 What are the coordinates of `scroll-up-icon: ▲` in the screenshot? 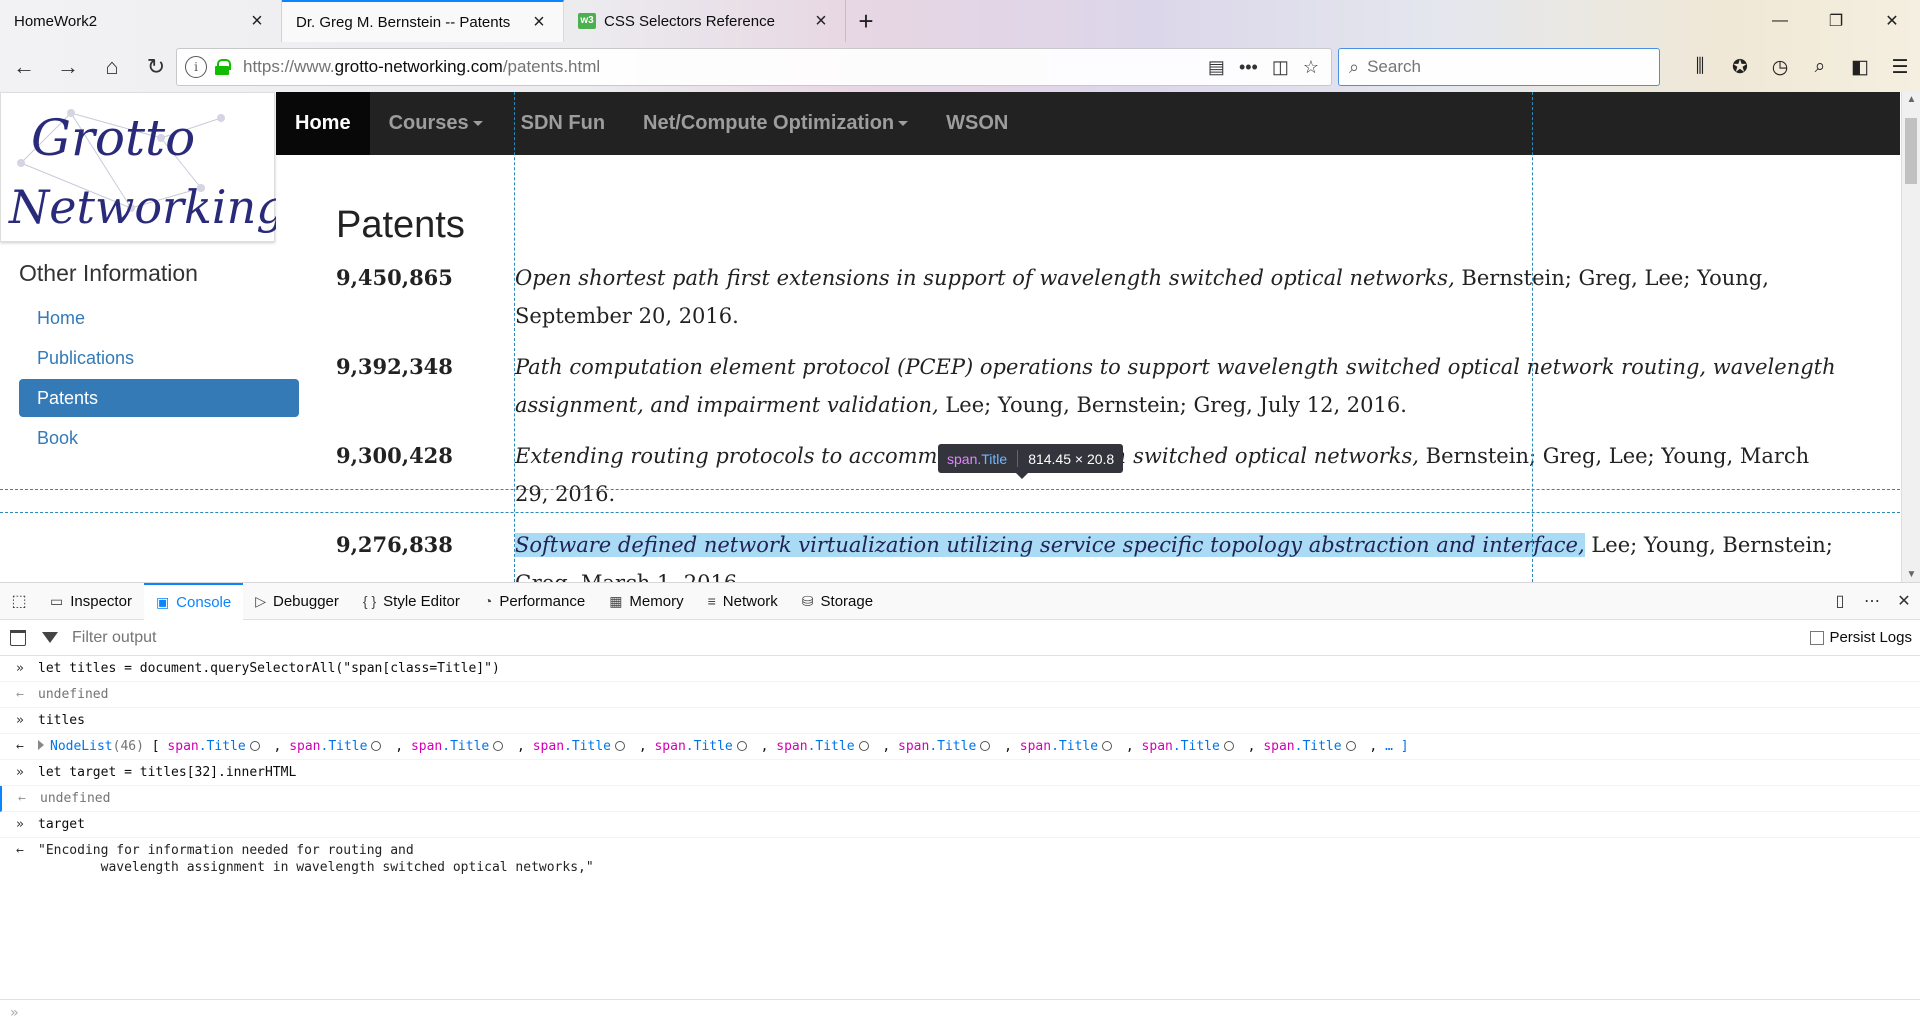 It's located at (1911, 99).